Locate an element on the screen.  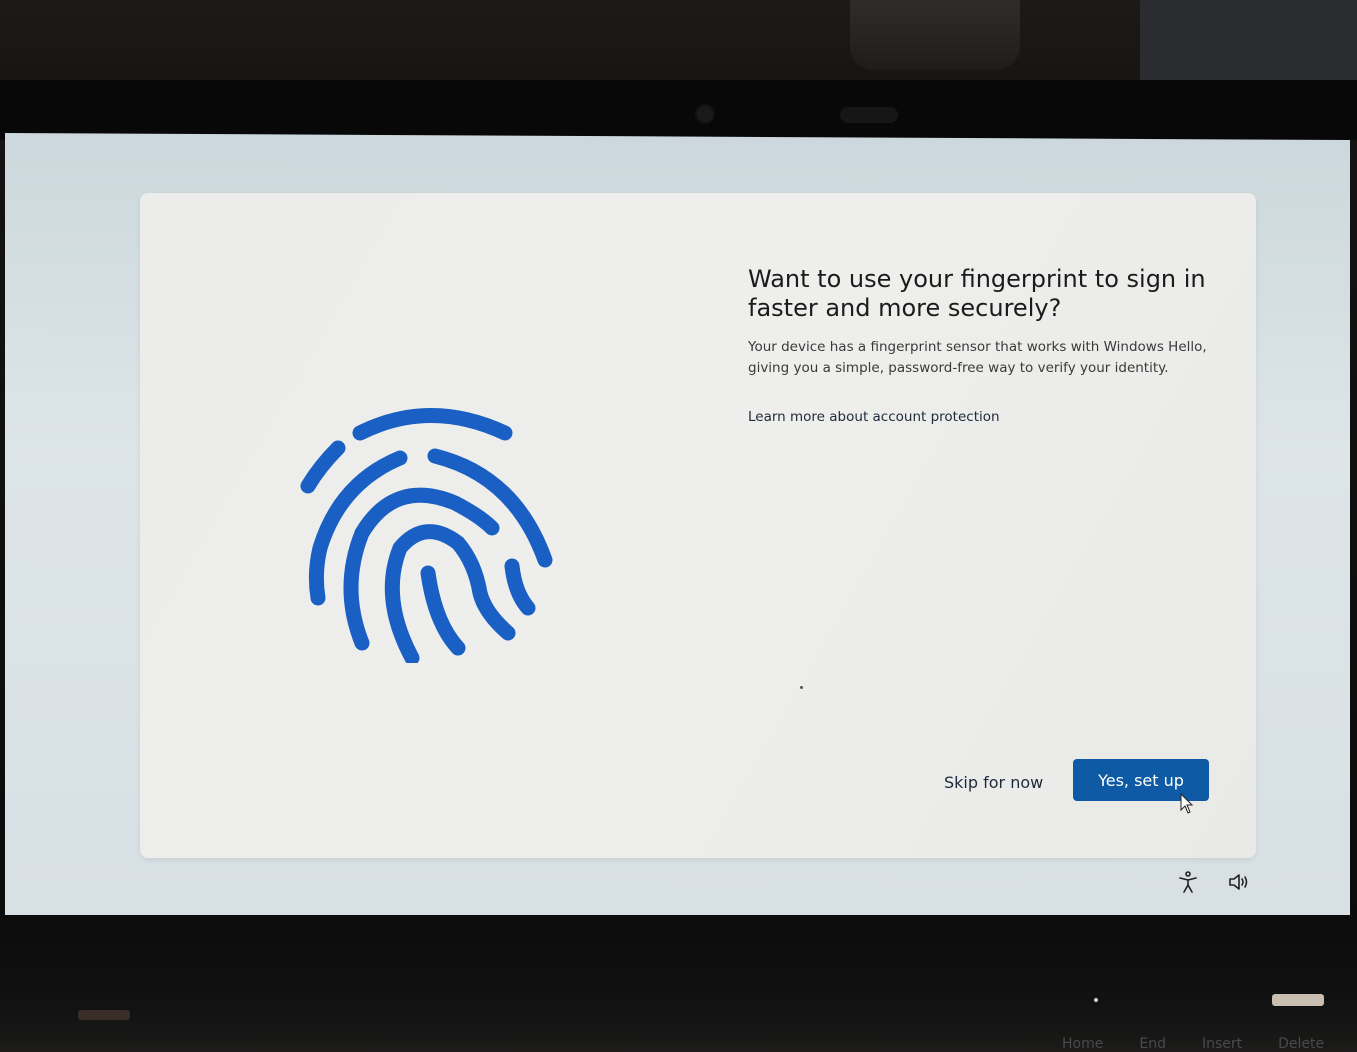
volume-icon is located at coordinates (1239, 882).